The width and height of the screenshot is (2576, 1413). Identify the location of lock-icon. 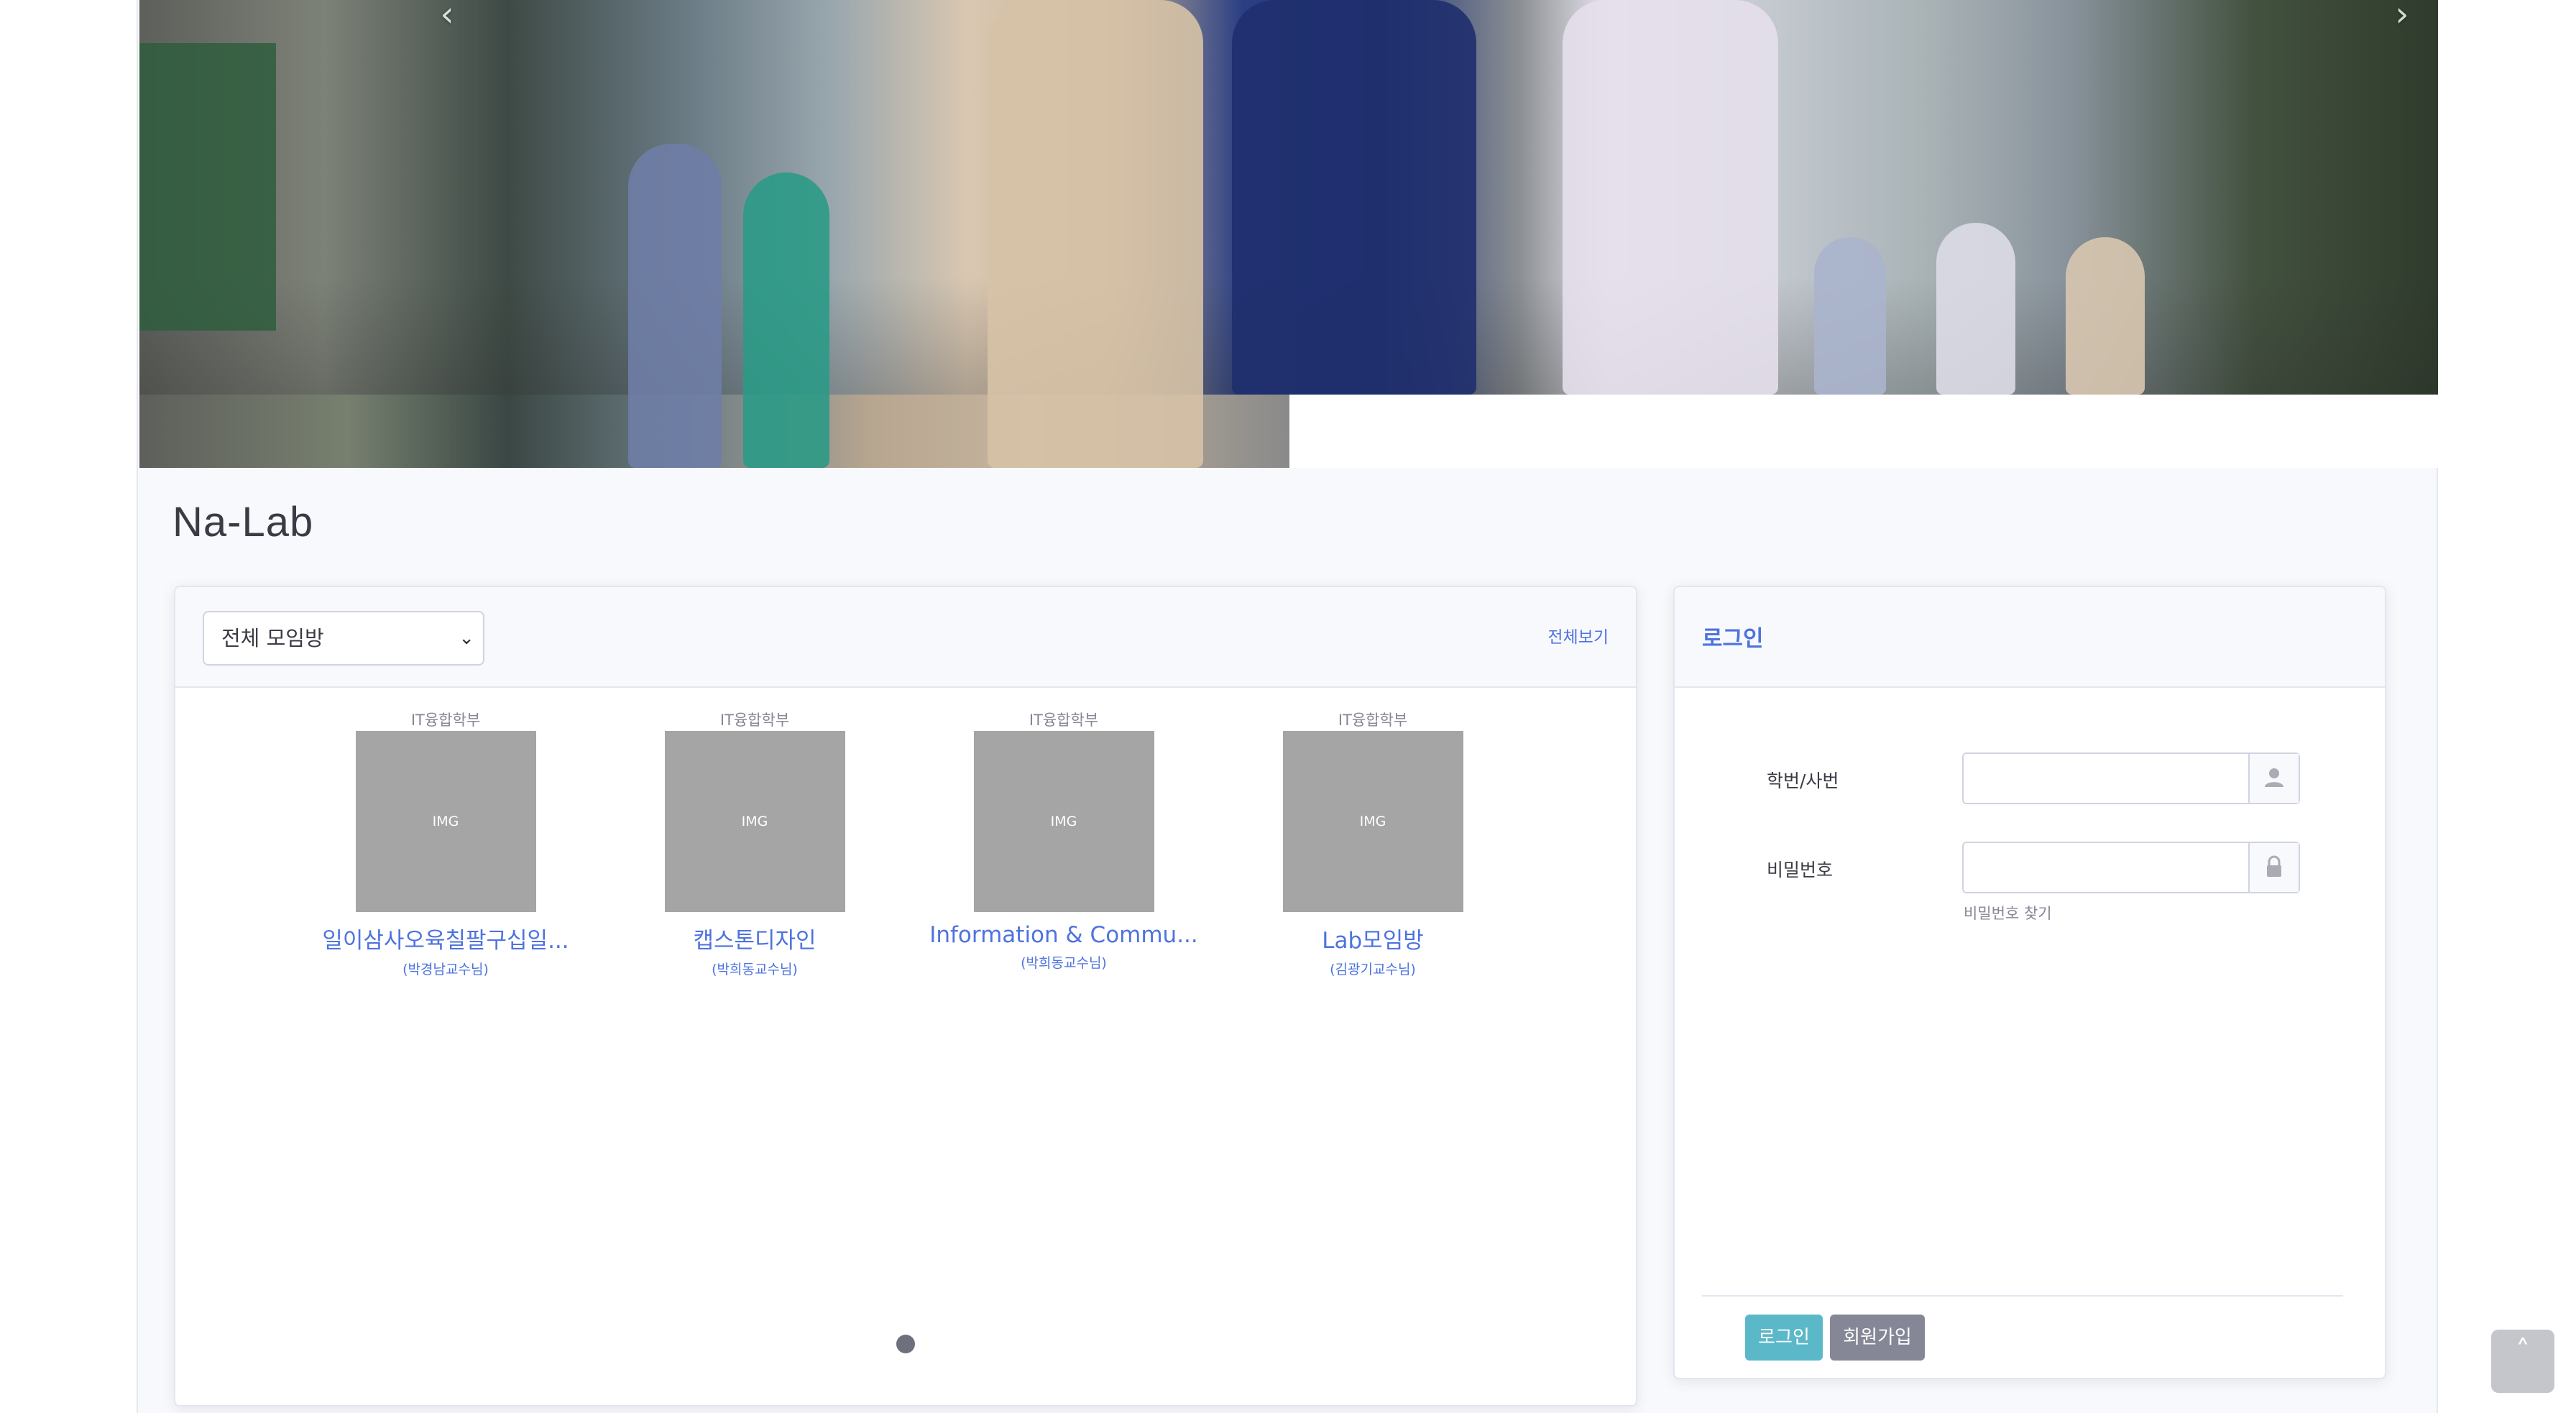
(2273, 868).